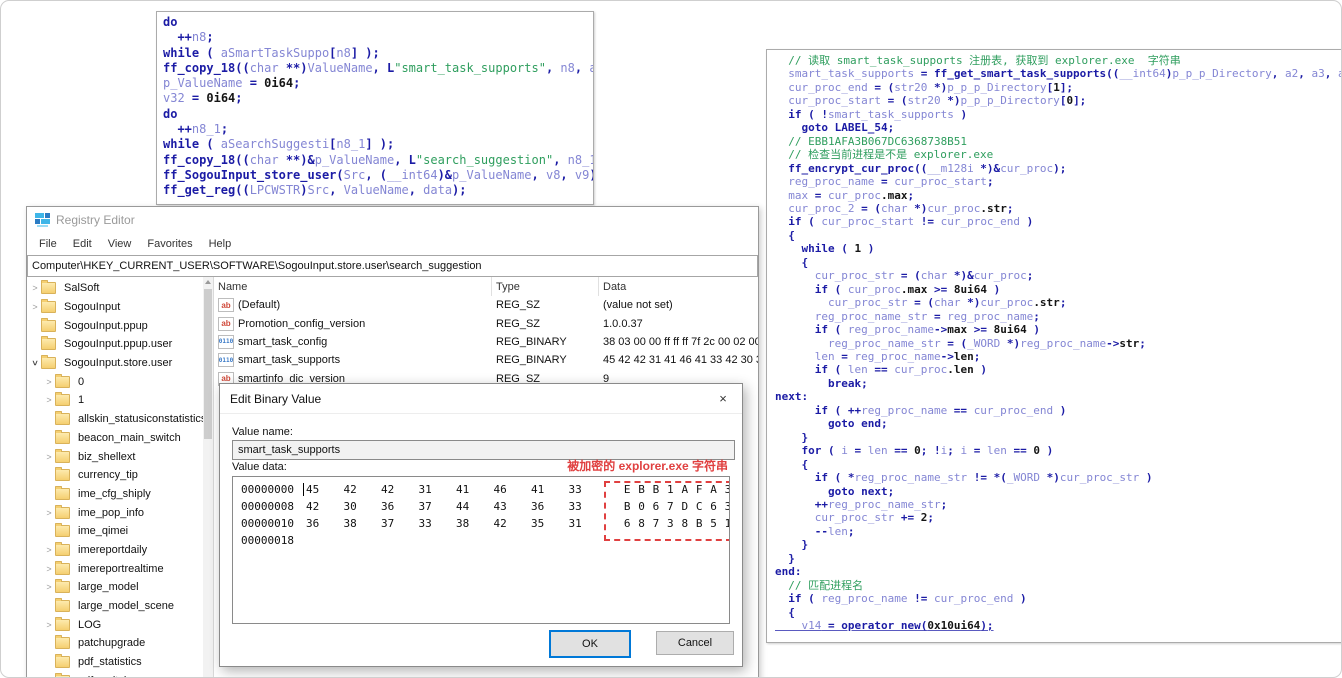 The image size is (1342, 678). What do you see at coordinates (723, 399) in the screenshot?
I see `close-icon: ×` at bounding box center [723, 399].